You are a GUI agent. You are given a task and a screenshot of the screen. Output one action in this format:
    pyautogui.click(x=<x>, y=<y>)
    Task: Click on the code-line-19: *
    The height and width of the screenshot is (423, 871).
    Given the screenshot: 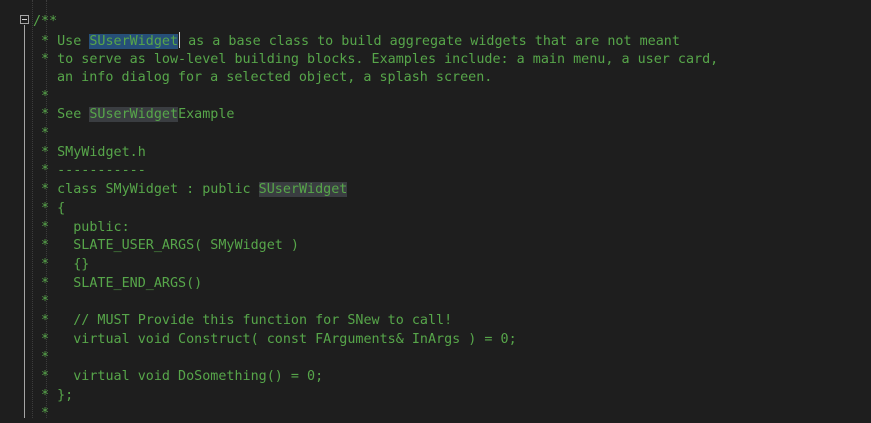 What is the action you would take?
    pyautogui.click(x=45, y=358)
    